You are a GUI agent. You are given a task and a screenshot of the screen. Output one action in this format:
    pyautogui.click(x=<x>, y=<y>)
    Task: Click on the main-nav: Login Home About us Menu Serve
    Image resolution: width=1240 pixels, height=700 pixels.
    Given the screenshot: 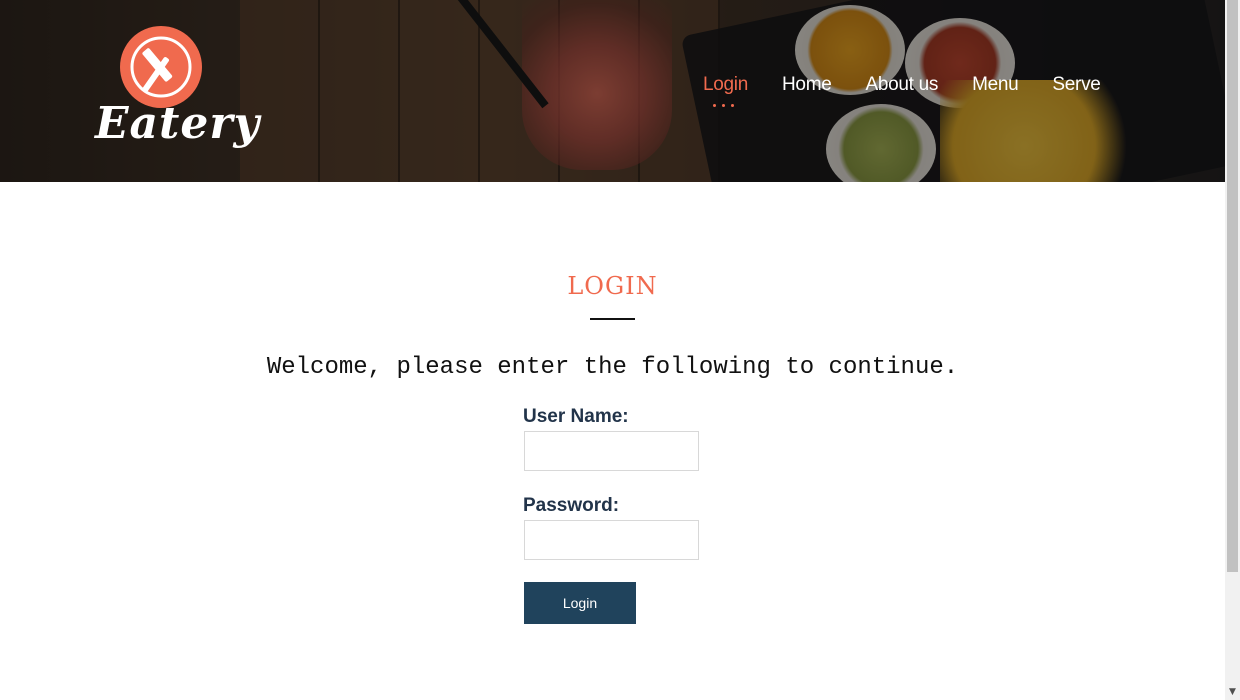 What is the action you would take?
    pyautogui.click(x=902, y=90)
    